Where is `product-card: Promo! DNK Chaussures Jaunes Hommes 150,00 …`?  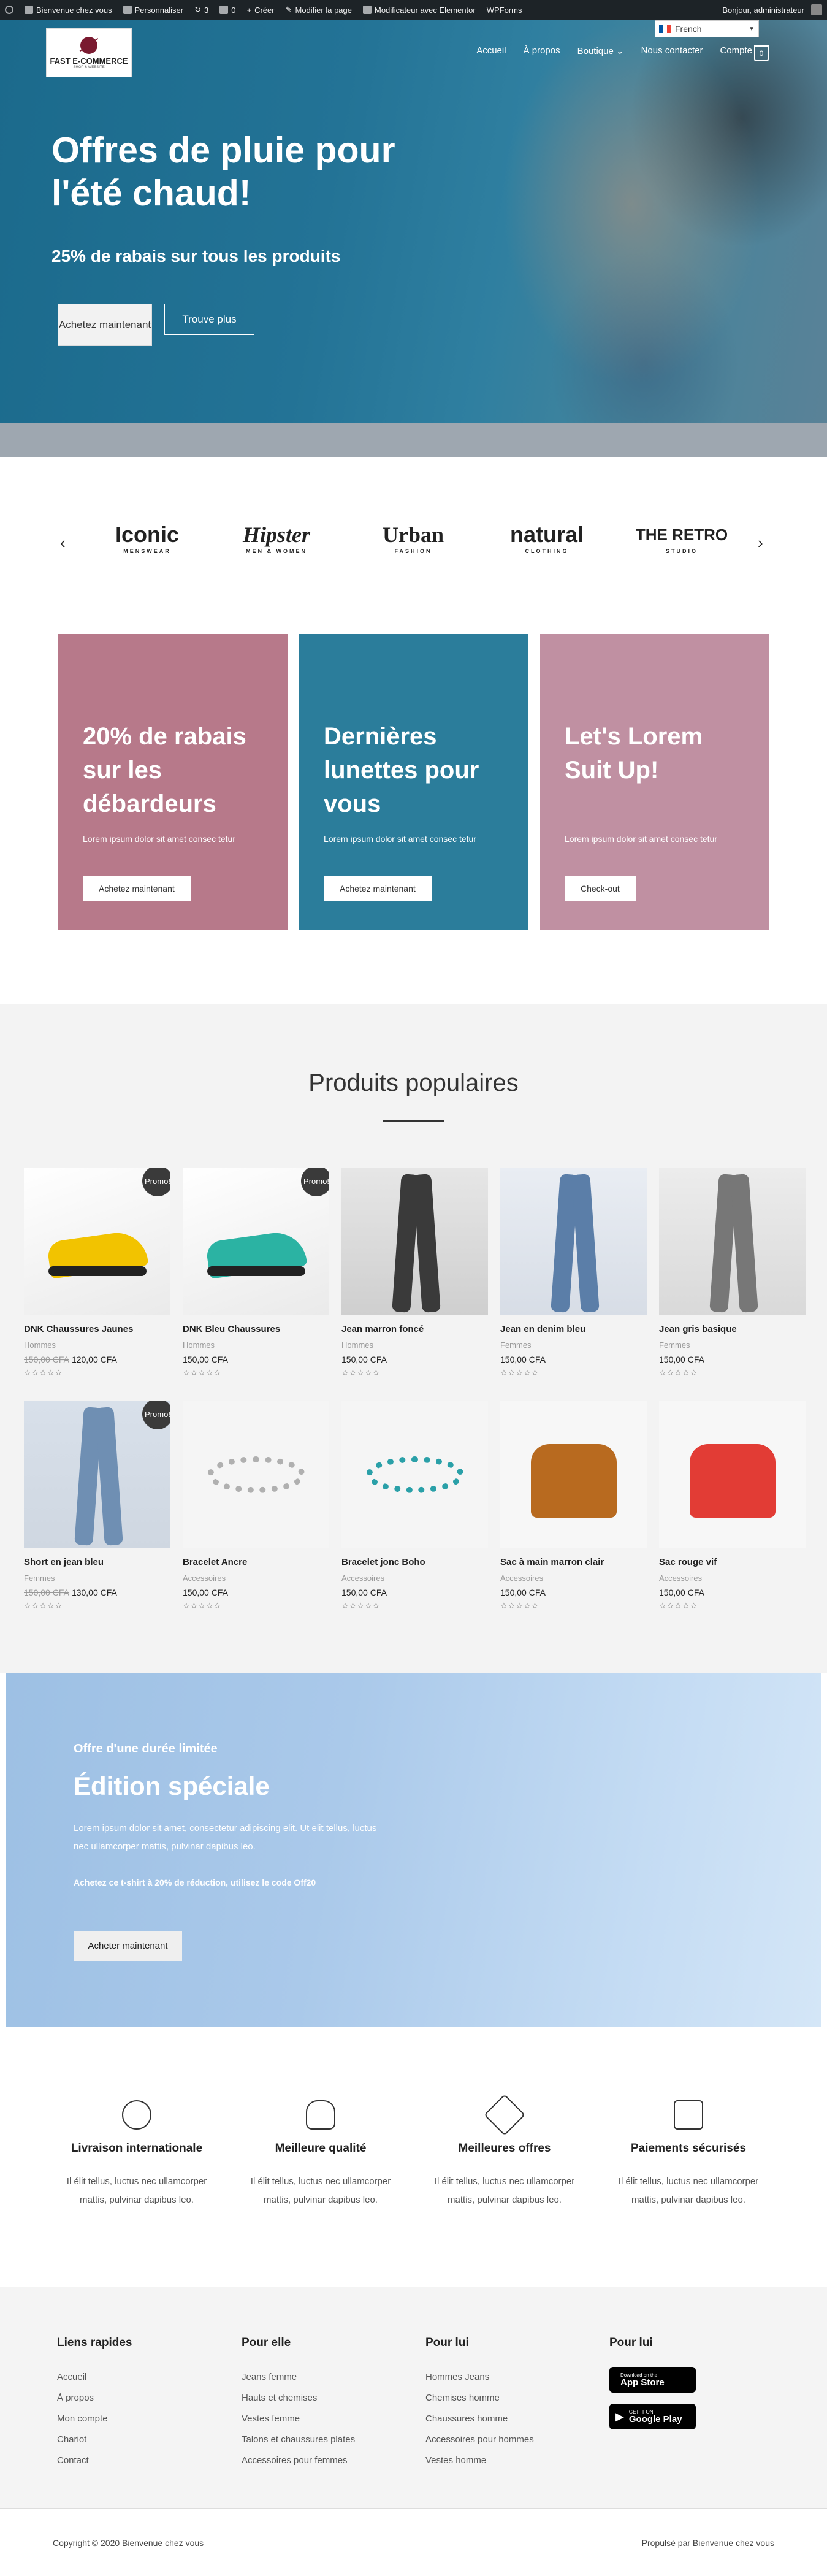
product-card: Promo! DNK Chaussures Jaunes Hommes 150,00 … is located at coordinates (97, 1273).